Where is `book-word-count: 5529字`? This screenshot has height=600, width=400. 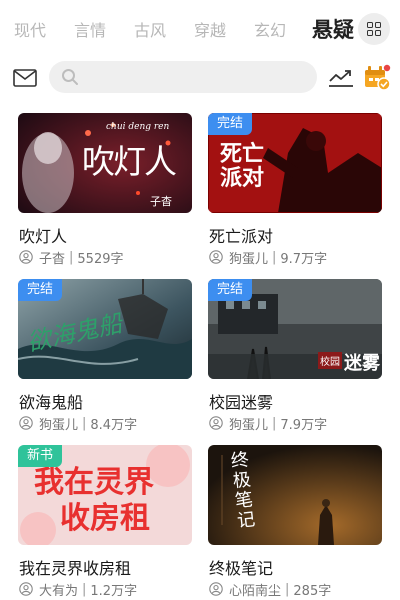
book-word-count: 5529字 is located at coordinates (100, 259).